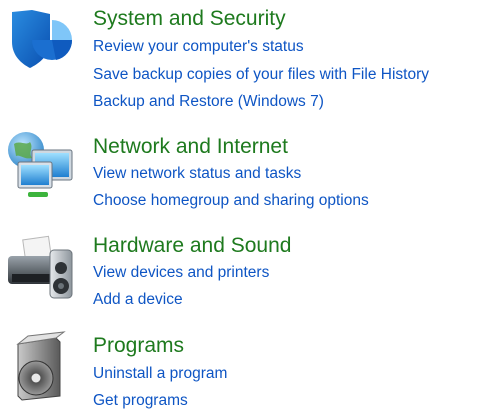 This screenshot has height=411, width=479. What do you see at coordinates (192, 246) in the screenshot?
I see `category-title: Hardware and Sound` at bounding box center [192, 246].